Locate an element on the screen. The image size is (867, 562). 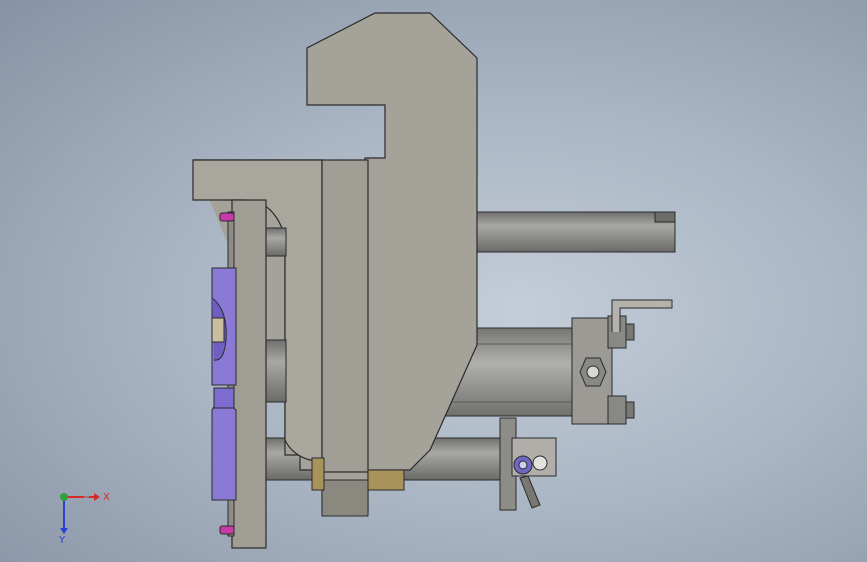
y-axis-label: Y is located at coordinates (62, 540).